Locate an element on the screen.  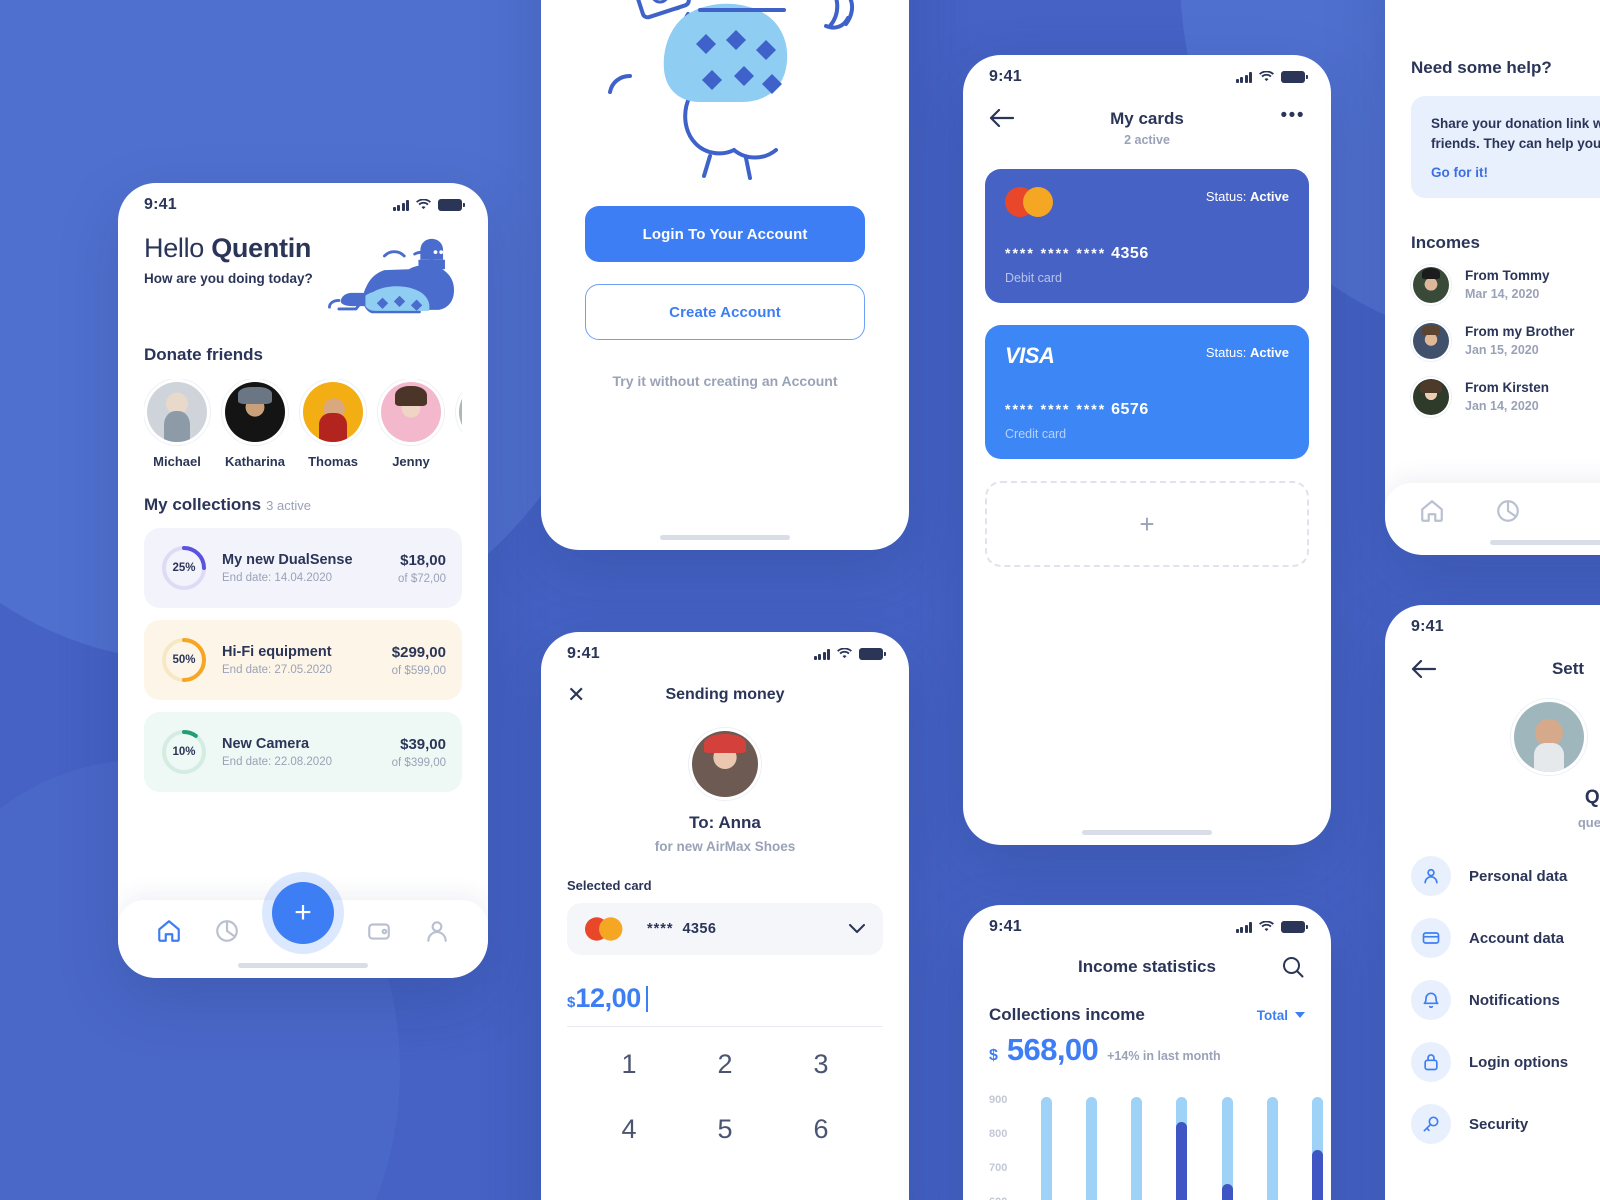
status-time: 9:41 is located at coordinates (160, 204).